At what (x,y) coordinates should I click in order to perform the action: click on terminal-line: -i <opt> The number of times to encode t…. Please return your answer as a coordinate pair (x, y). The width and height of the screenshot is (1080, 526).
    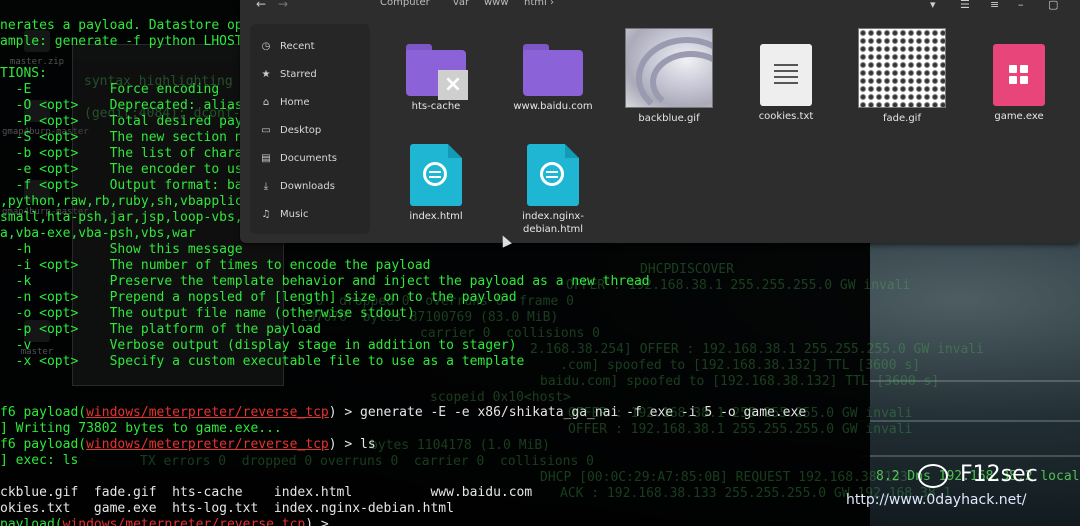
    Looking at the image, I should click on (215, 265).